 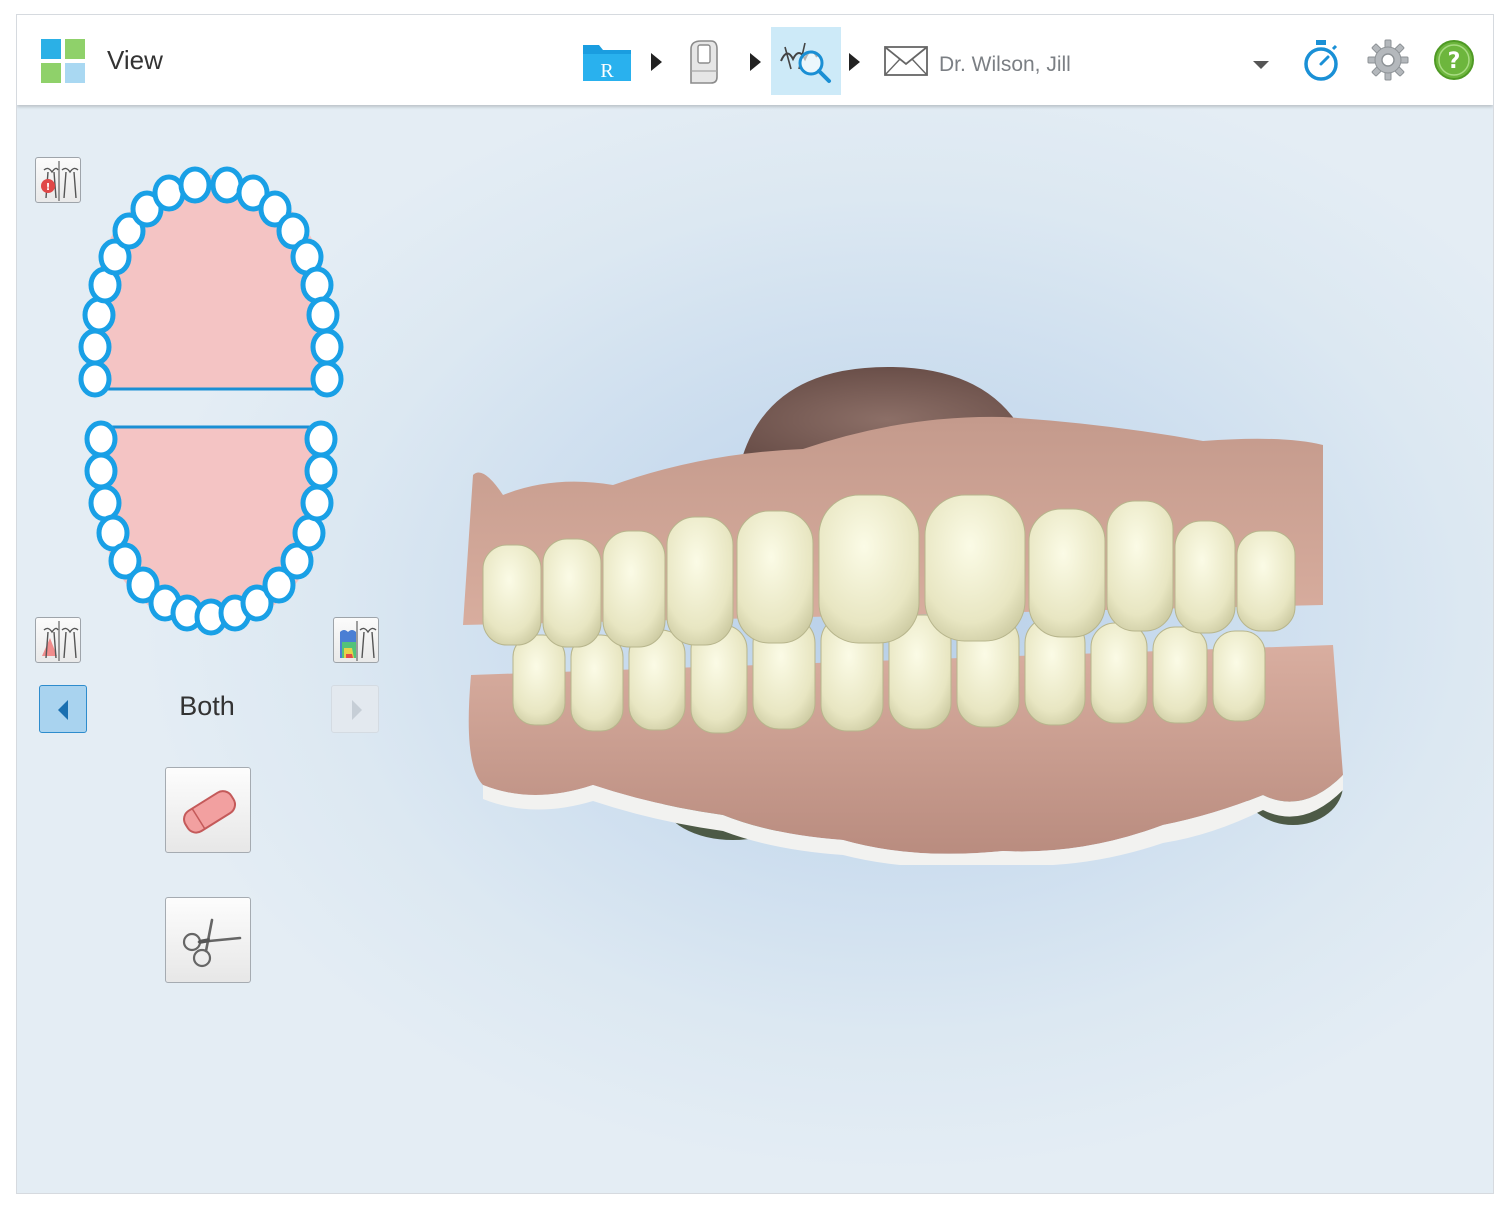 What do you see at coordinates (216, 401) in the screenshot?
I see `jaw-selector-diagram` at bounding box center [216, 401].